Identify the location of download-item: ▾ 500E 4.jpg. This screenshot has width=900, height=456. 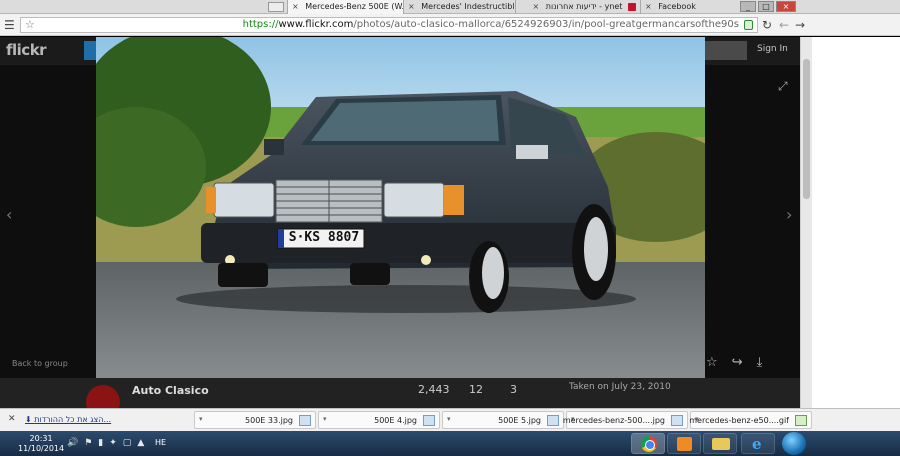
(379, 420).